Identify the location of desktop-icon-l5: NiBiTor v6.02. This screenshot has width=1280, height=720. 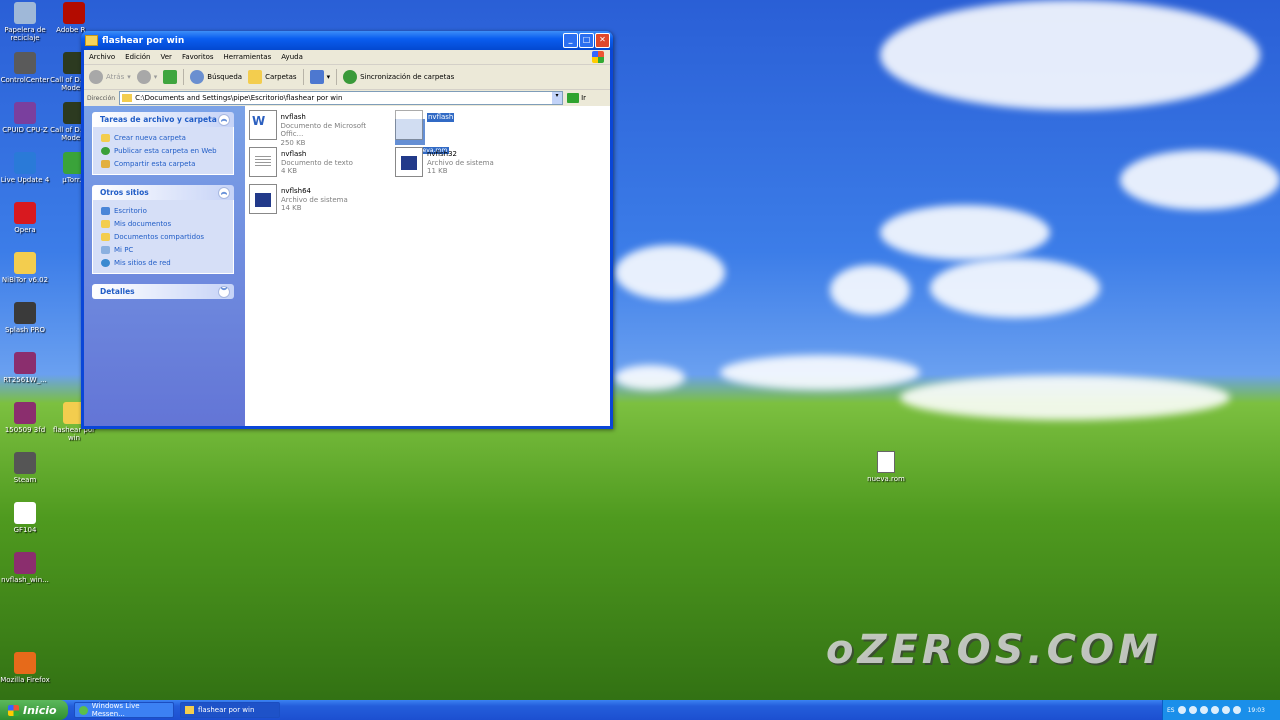
(25, 268).